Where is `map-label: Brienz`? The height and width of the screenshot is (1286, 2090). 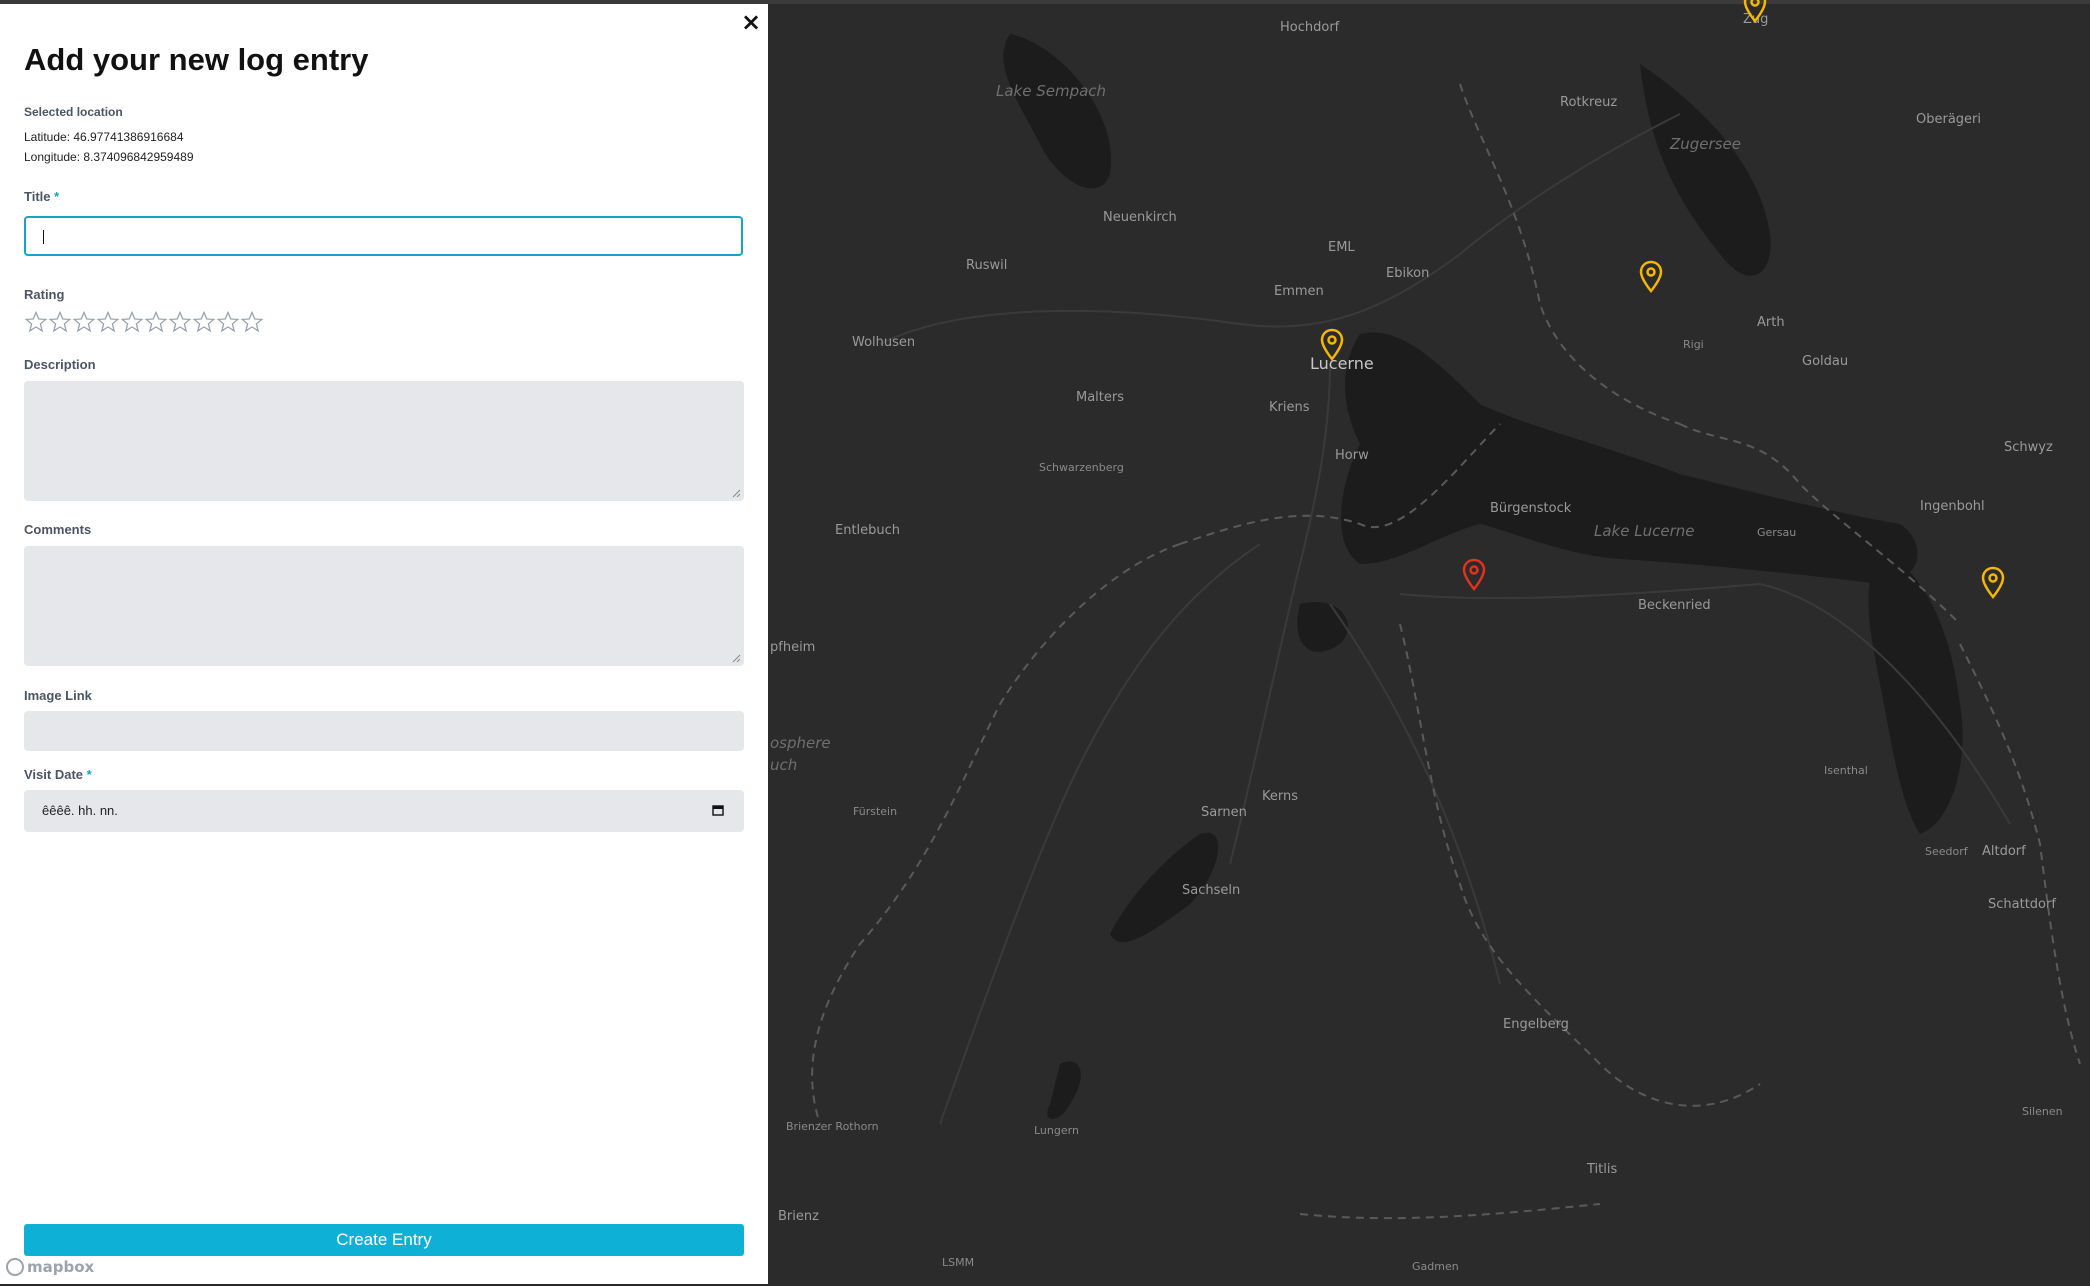 map-label: Brienz is located at coordinates (798, 1216).